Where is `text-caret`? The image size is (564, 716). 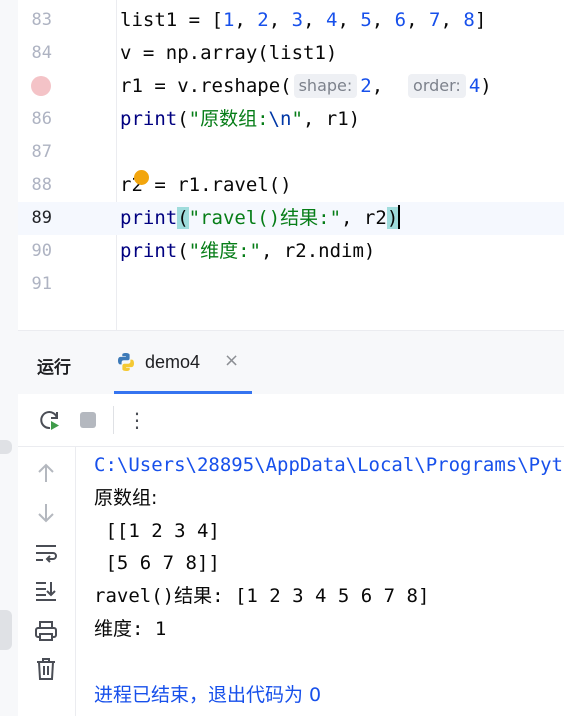 text-caret is located at coordinates (399, 217).